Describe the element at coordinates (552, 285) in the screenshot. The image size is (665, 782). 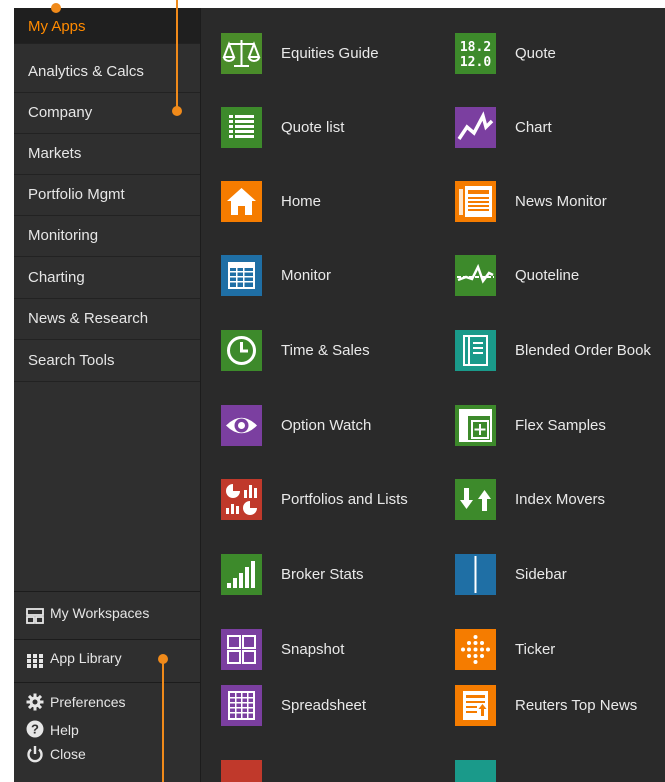
I see `app-quoteline: Quoteline` at that location.